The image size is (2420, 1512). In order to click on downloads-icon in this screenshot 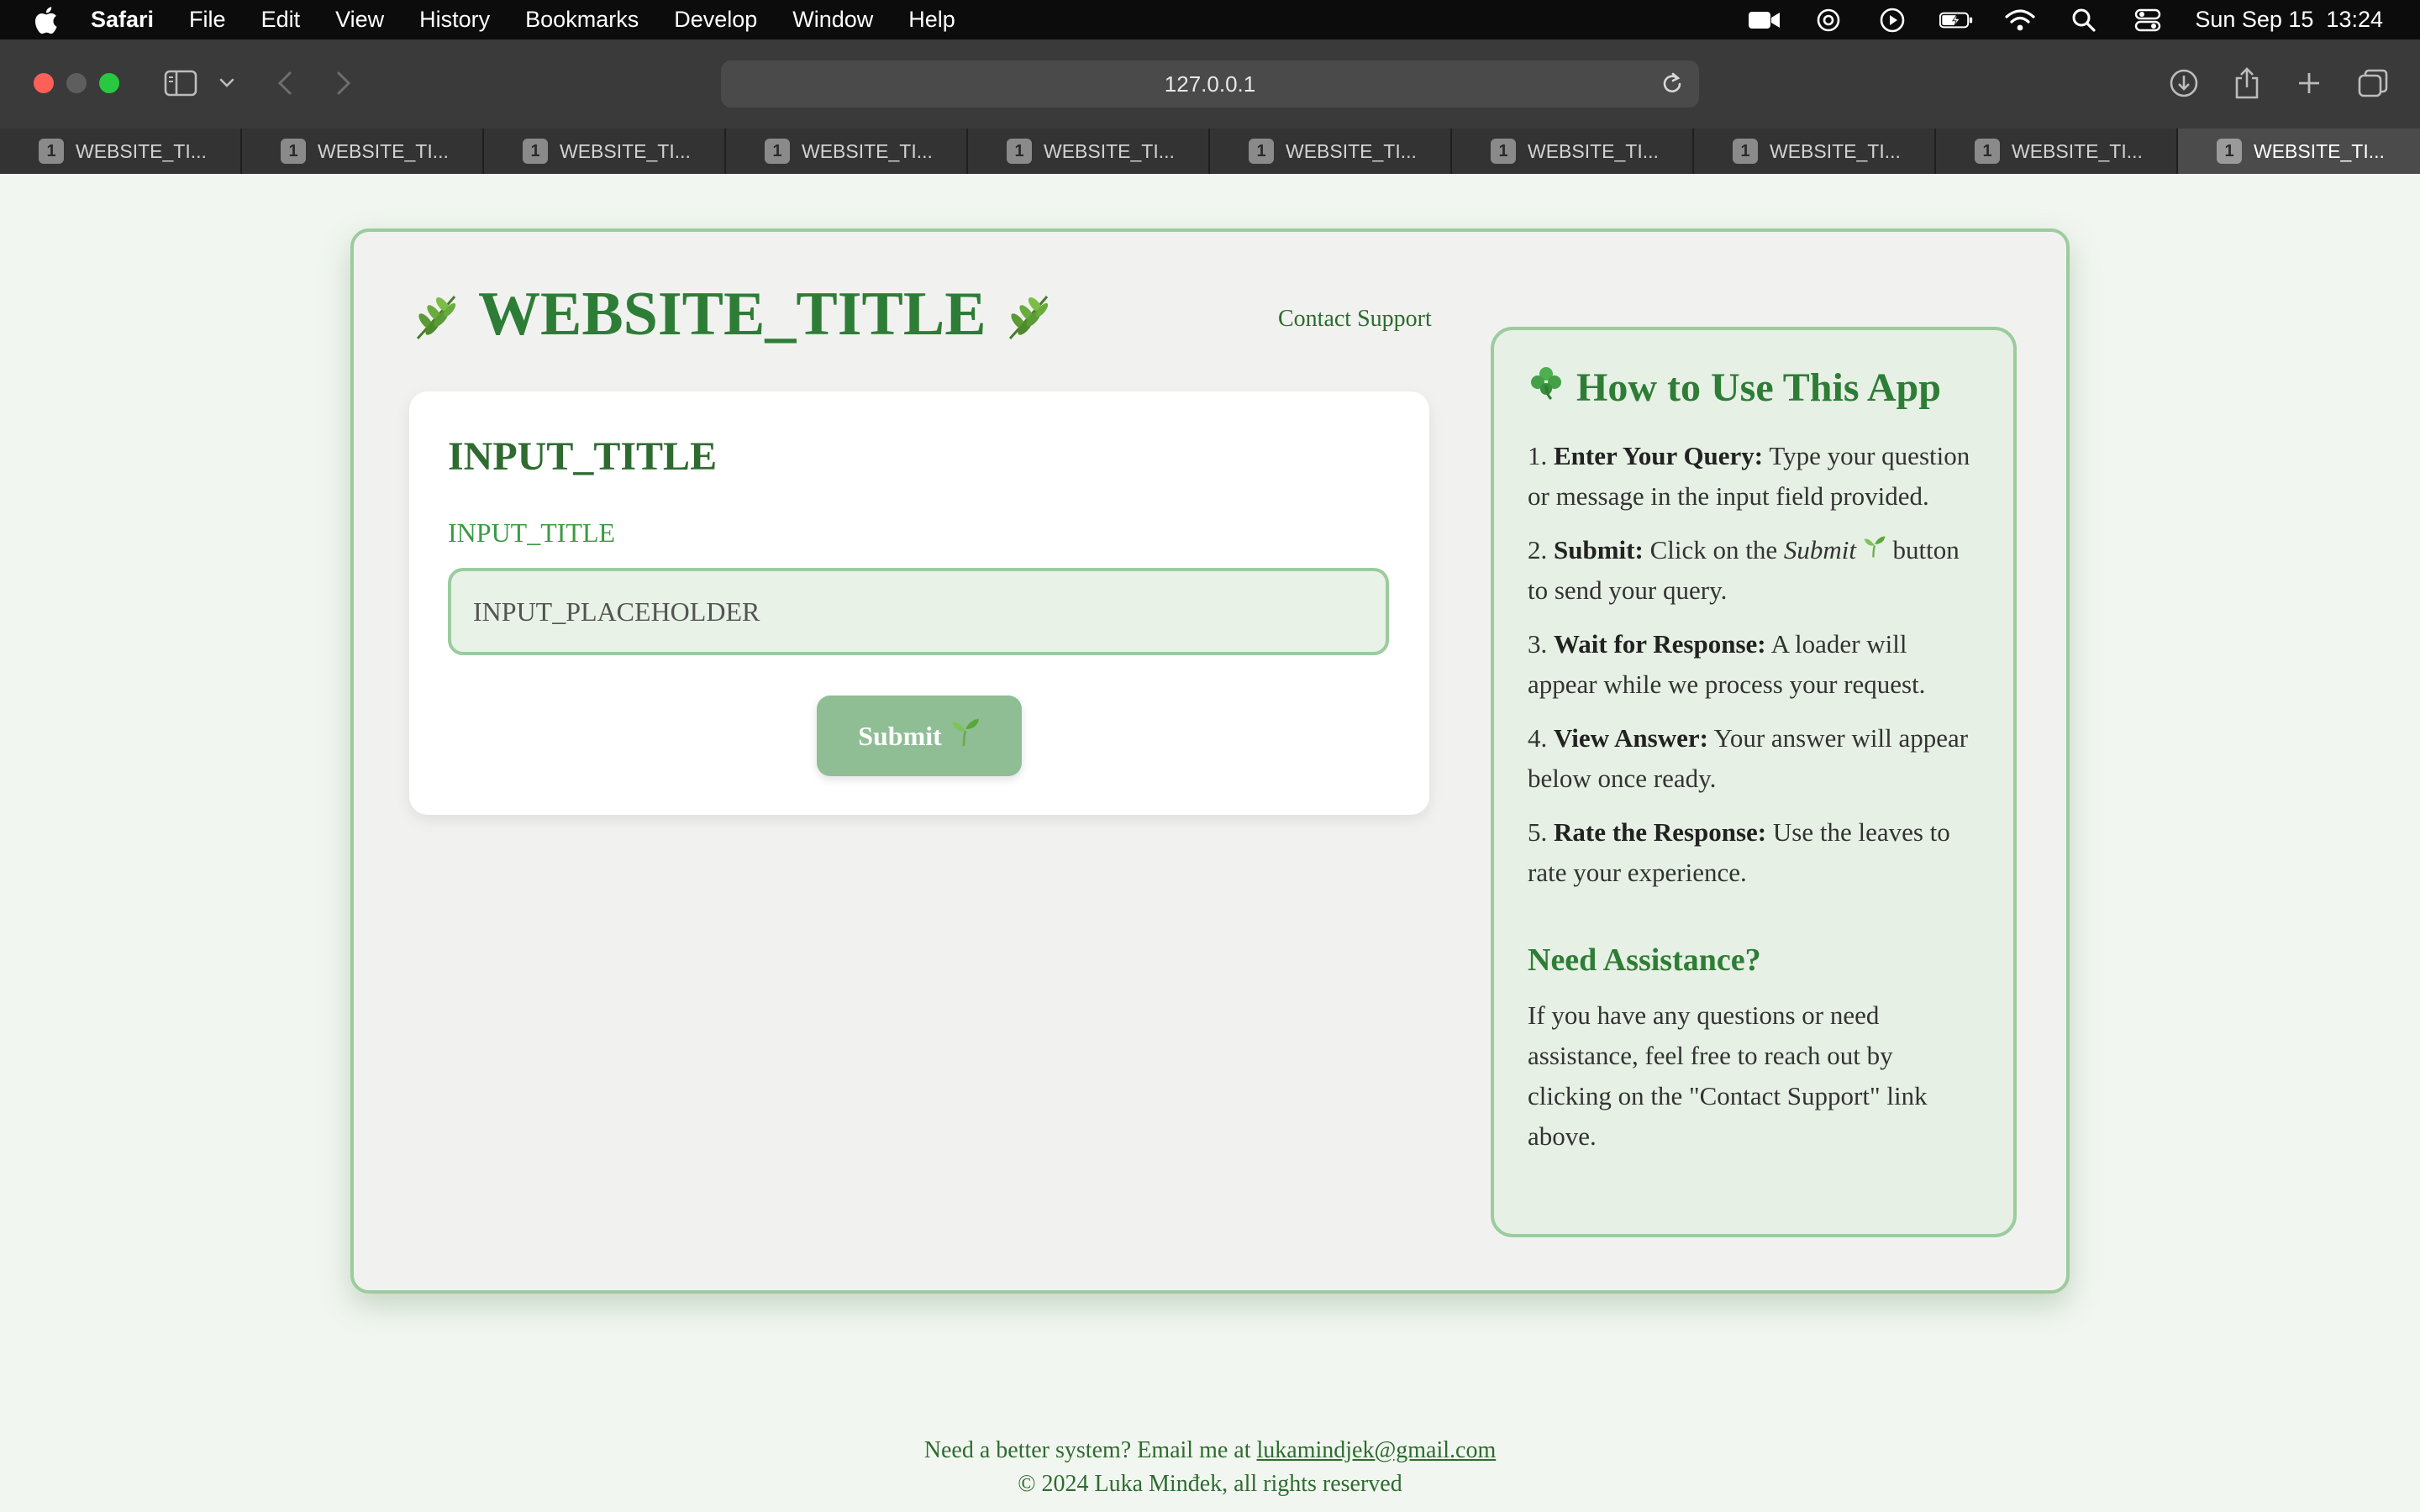, I will do `click(2184, 83)`.